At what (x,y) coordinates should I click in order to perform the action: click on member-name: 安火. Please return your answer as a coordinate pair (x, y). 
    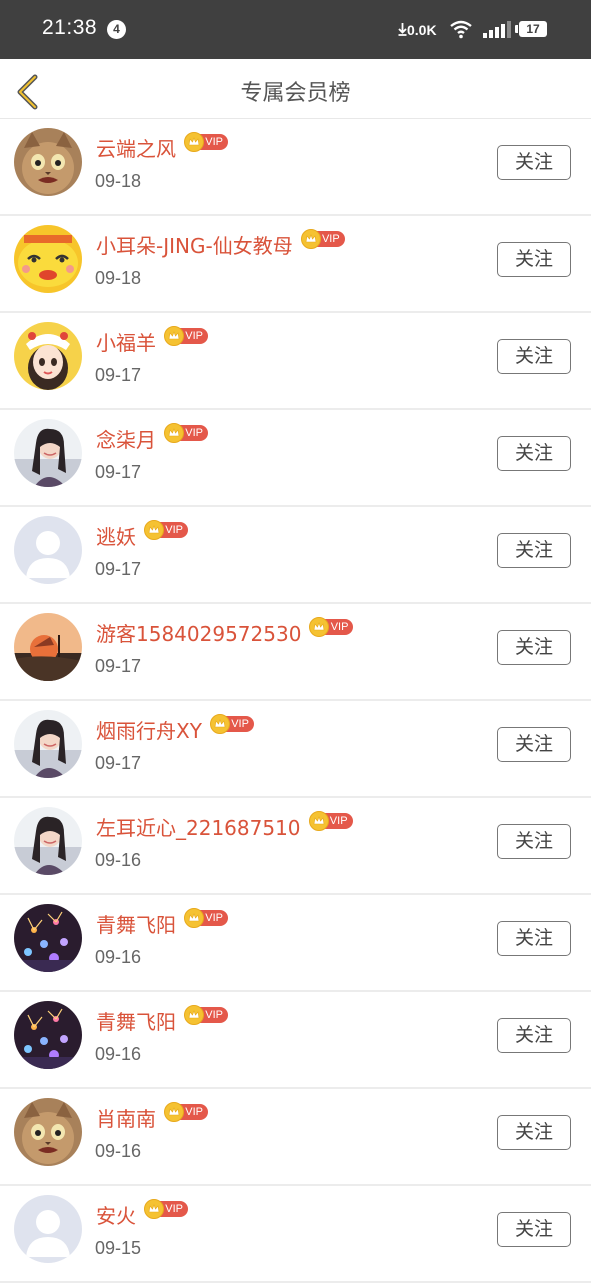
    Looking at the image, I should click on (116, 1214).